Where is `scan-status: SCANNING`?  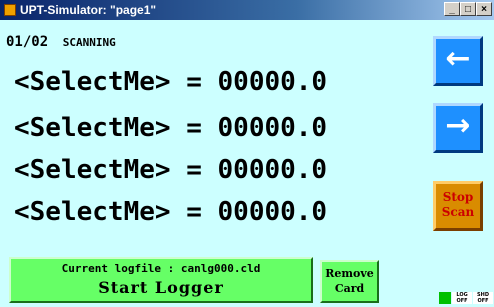
scan-status: SCANNING is located at coordinates (89, 42).